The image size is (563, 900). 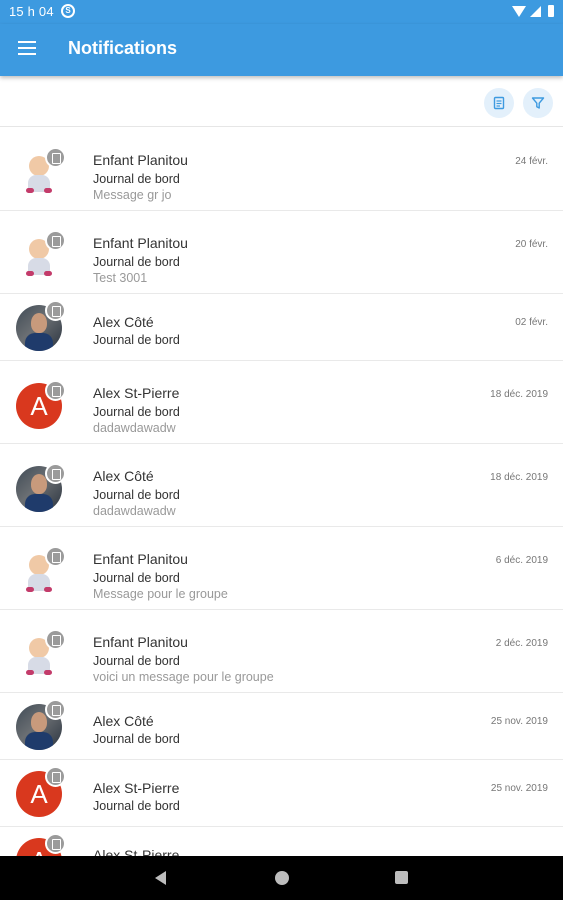 I want to click on system-navigation-bar, so click(x=281, y=878).